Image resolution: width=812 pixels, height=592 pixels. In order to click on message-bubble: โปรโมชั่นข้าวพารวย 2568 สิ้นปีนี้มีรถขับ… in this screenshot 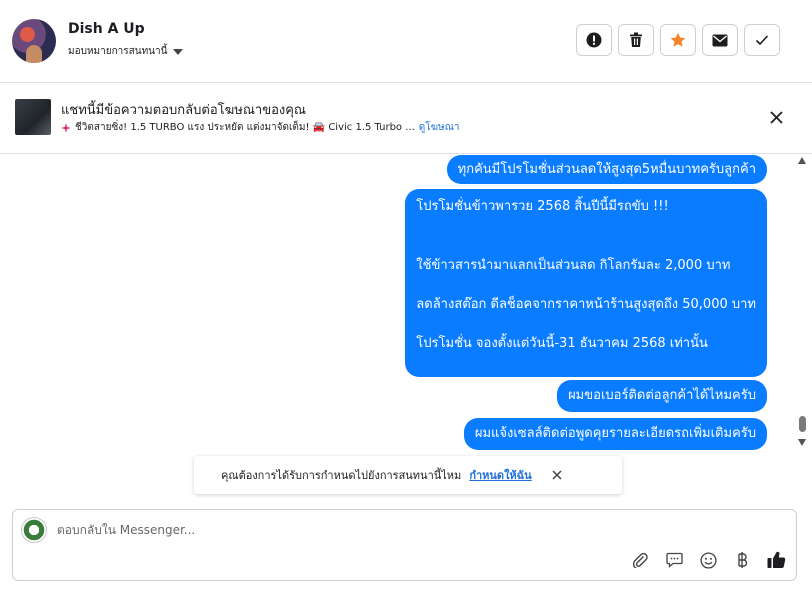, I will do `click(586, 283)`.